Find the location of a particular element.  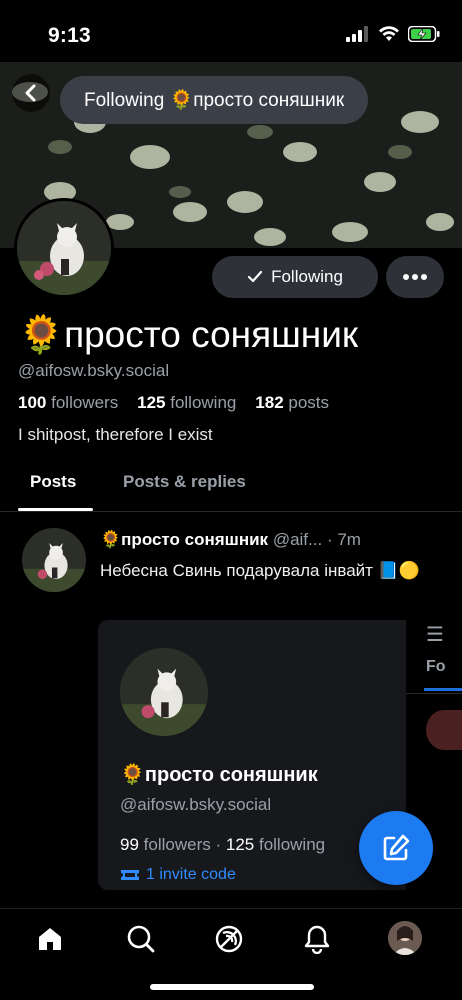

signal-icon is located at coordinates (357, 34).